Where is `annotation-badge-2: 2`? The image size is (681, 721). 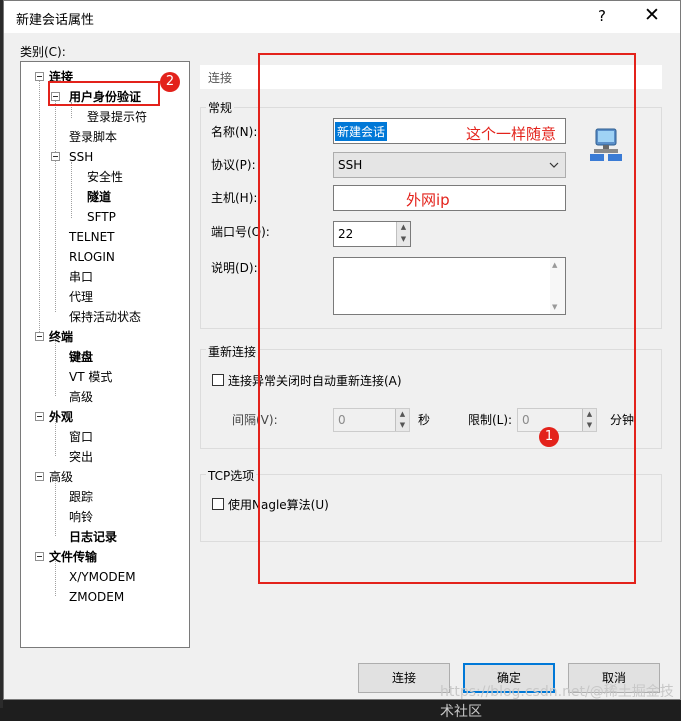 annotation-badge-2: 2 is located at coordinates (170, 82).